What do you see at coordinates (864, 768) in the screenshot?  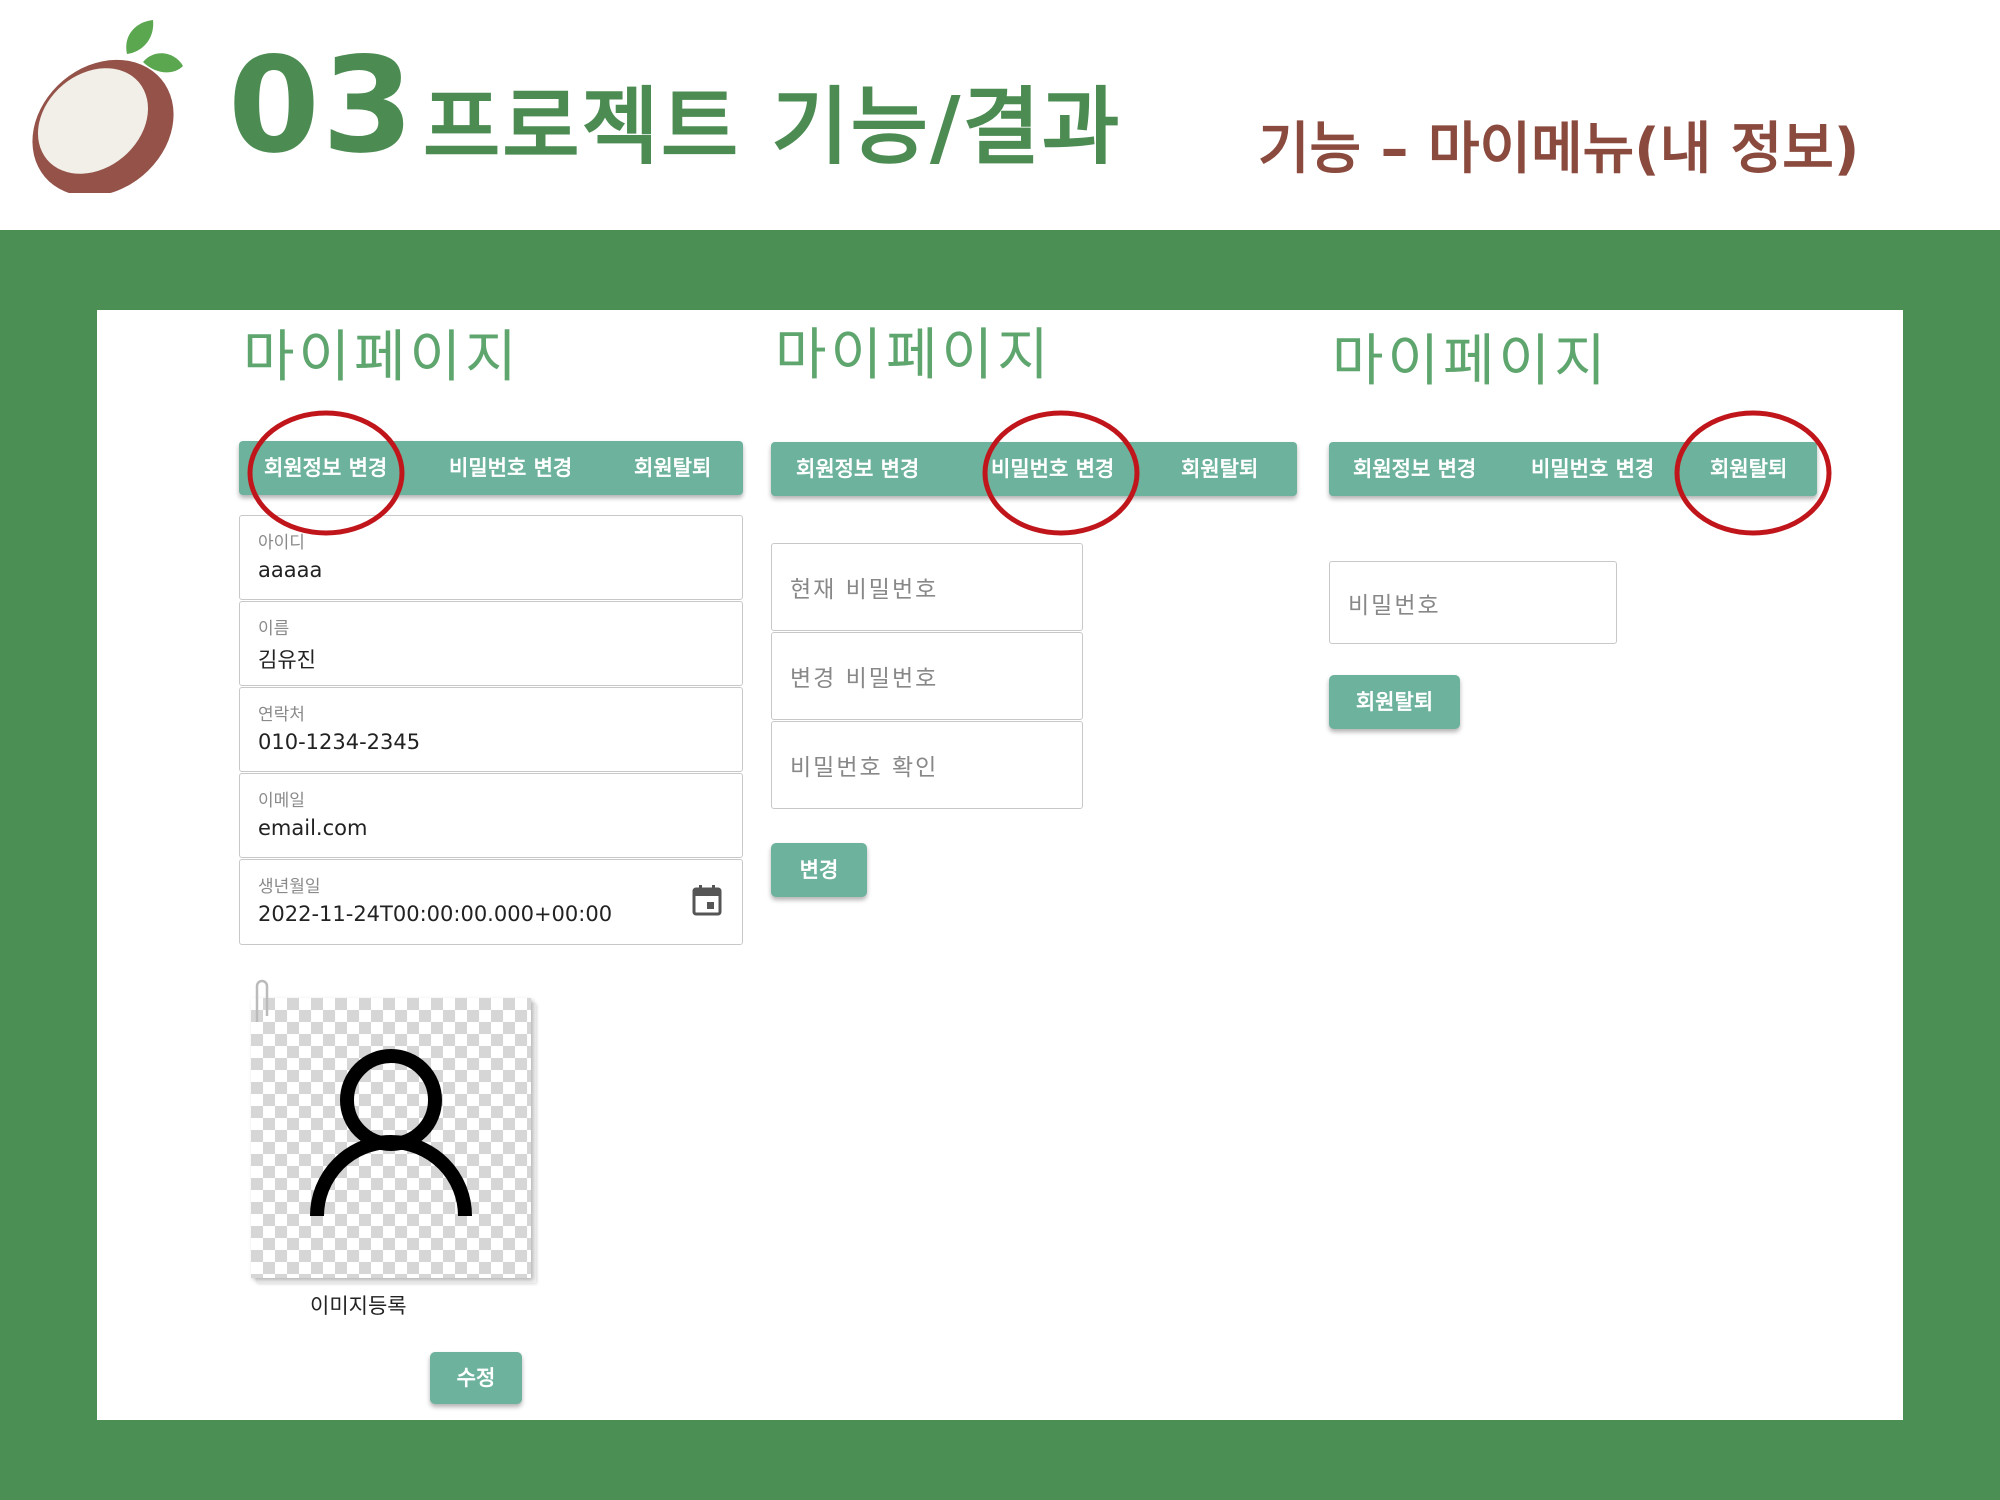 I see `input-placeholder: 비밀번호 확인` at bounding box center [864, 768].